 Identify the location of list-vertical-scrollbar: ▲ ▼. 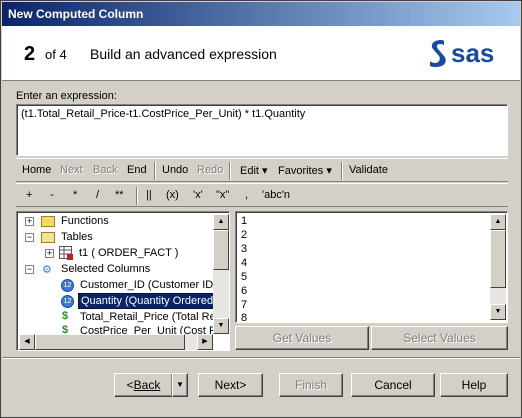
(498, 267).